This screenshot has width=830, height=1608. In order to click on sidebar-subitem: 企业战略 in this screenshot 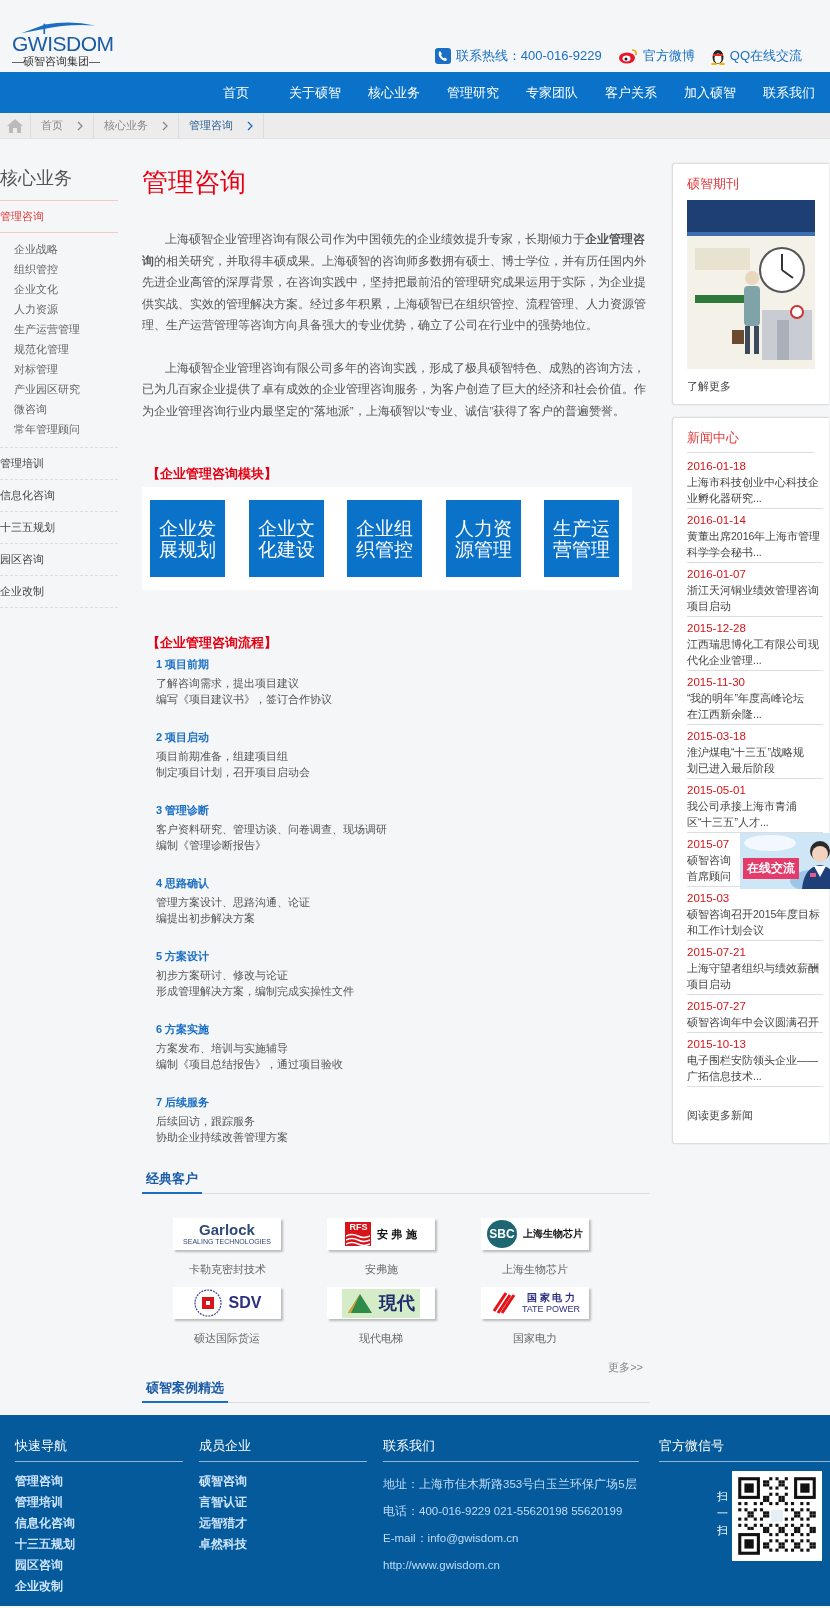, I will do `click(66, 249)`.